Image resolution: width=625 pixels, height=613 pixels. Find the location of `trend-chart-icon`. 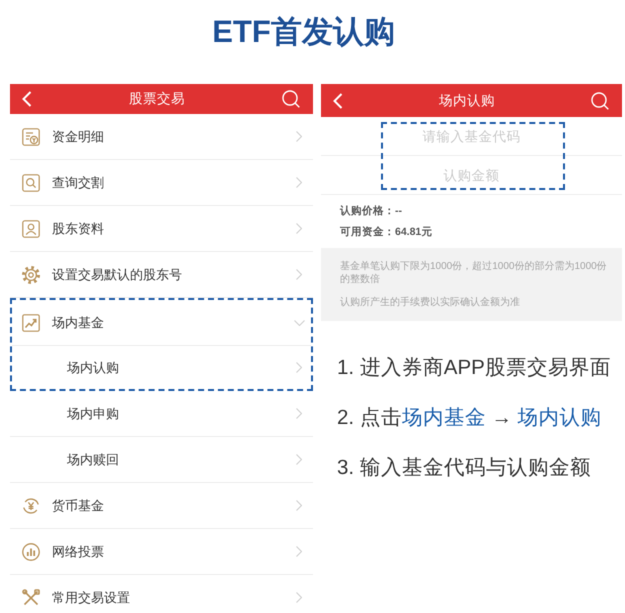

trend-chart-icon is located at coordinates (31, 323).